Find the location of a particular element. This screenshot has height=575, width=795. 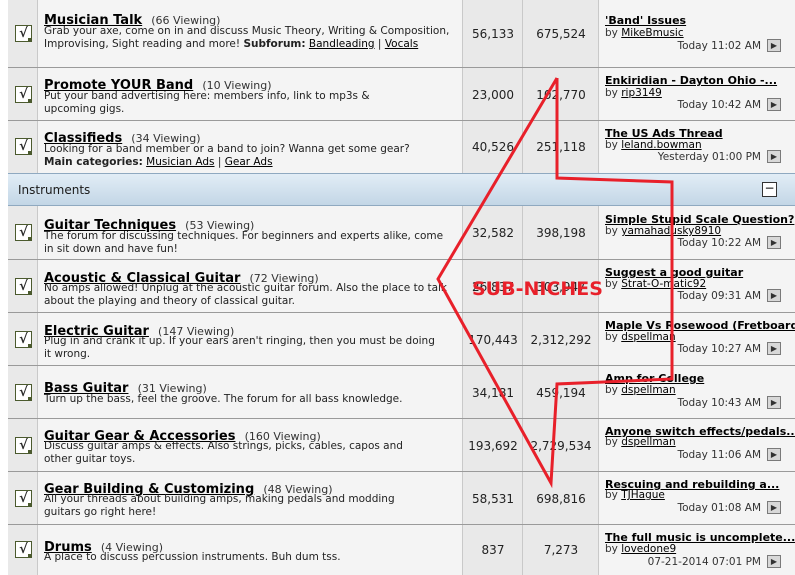

last-post-user: lovedone9 is located at coordinates (648, 549).